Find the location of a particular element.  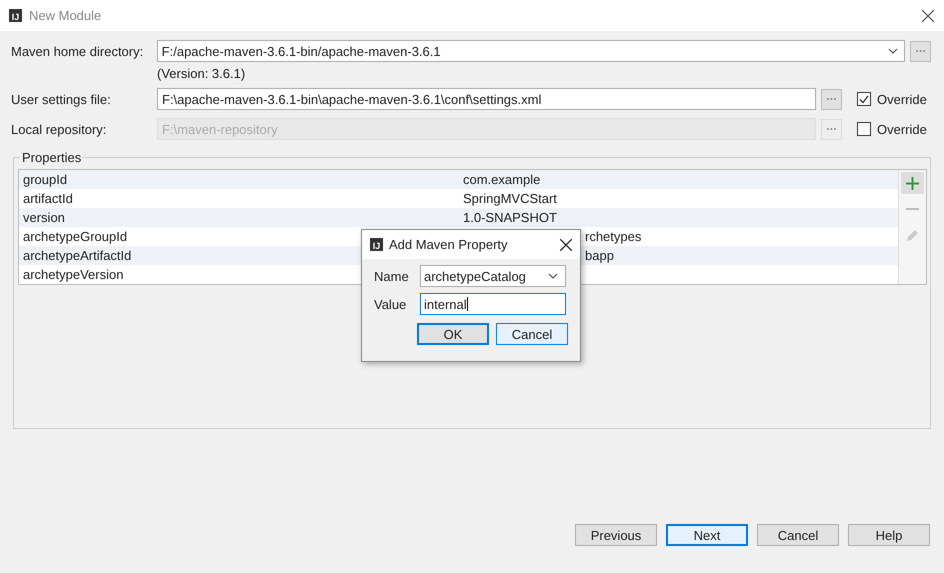

property-name: archetypeArtifactId is located at coordinates (77, 255).